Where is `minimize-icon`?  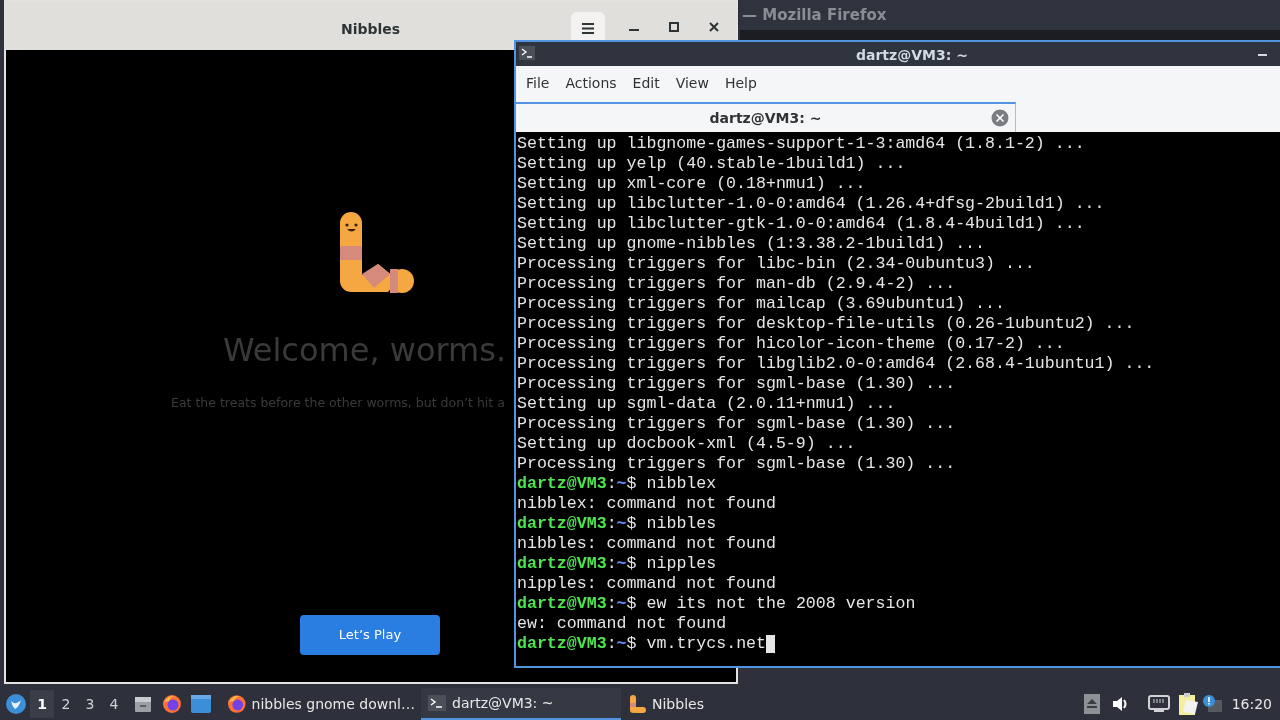
minimize-icon is located at coordinates (634, 30).